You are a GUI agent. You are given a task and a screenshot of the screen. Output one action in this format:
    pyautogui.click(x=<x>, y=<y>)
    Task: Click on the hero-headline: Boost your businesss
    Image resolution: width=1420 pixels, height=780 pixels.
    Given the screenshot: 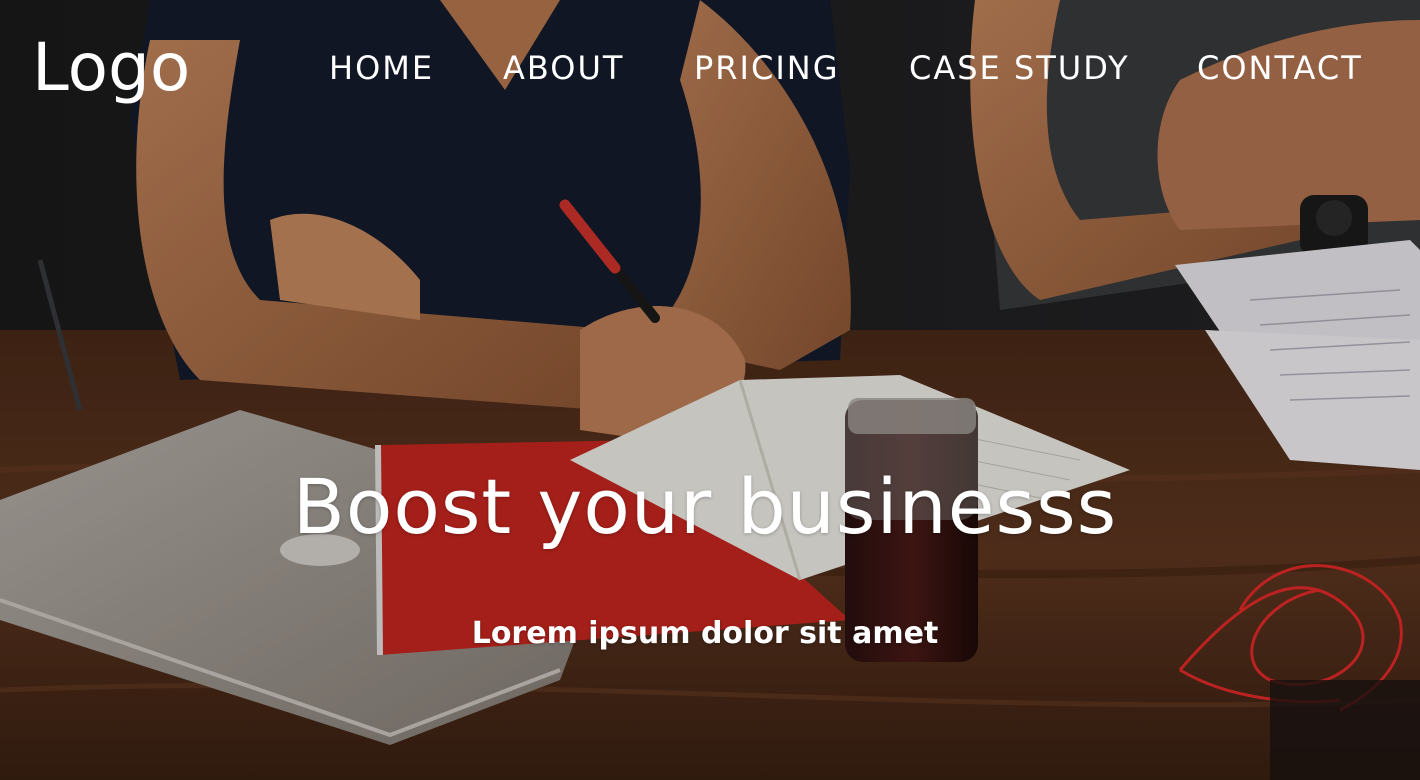 What is the action you would take?
    pyautogui.click(x=705, y=506)
    